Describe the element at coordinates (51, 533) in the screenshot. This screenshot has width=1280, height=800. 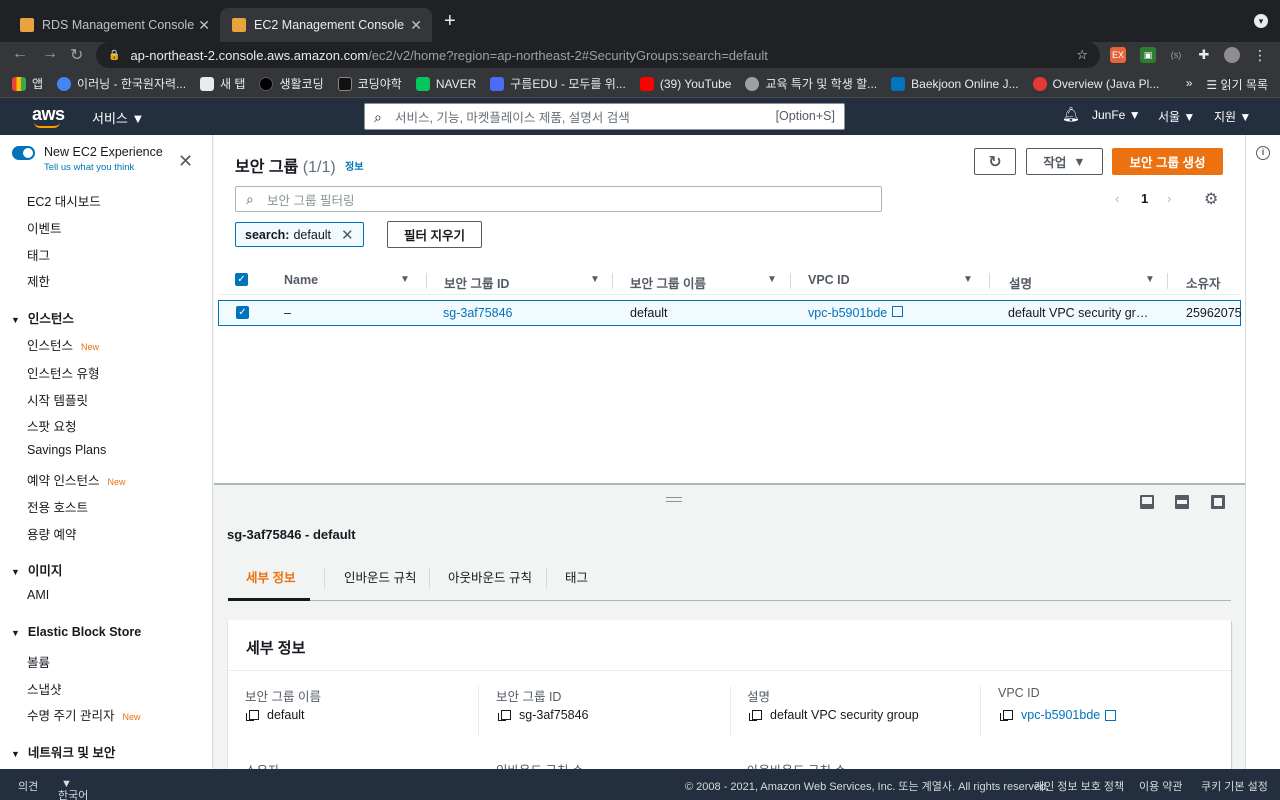
I see `sidebar-item-capacity-reservations: 용량 예약` at that location.